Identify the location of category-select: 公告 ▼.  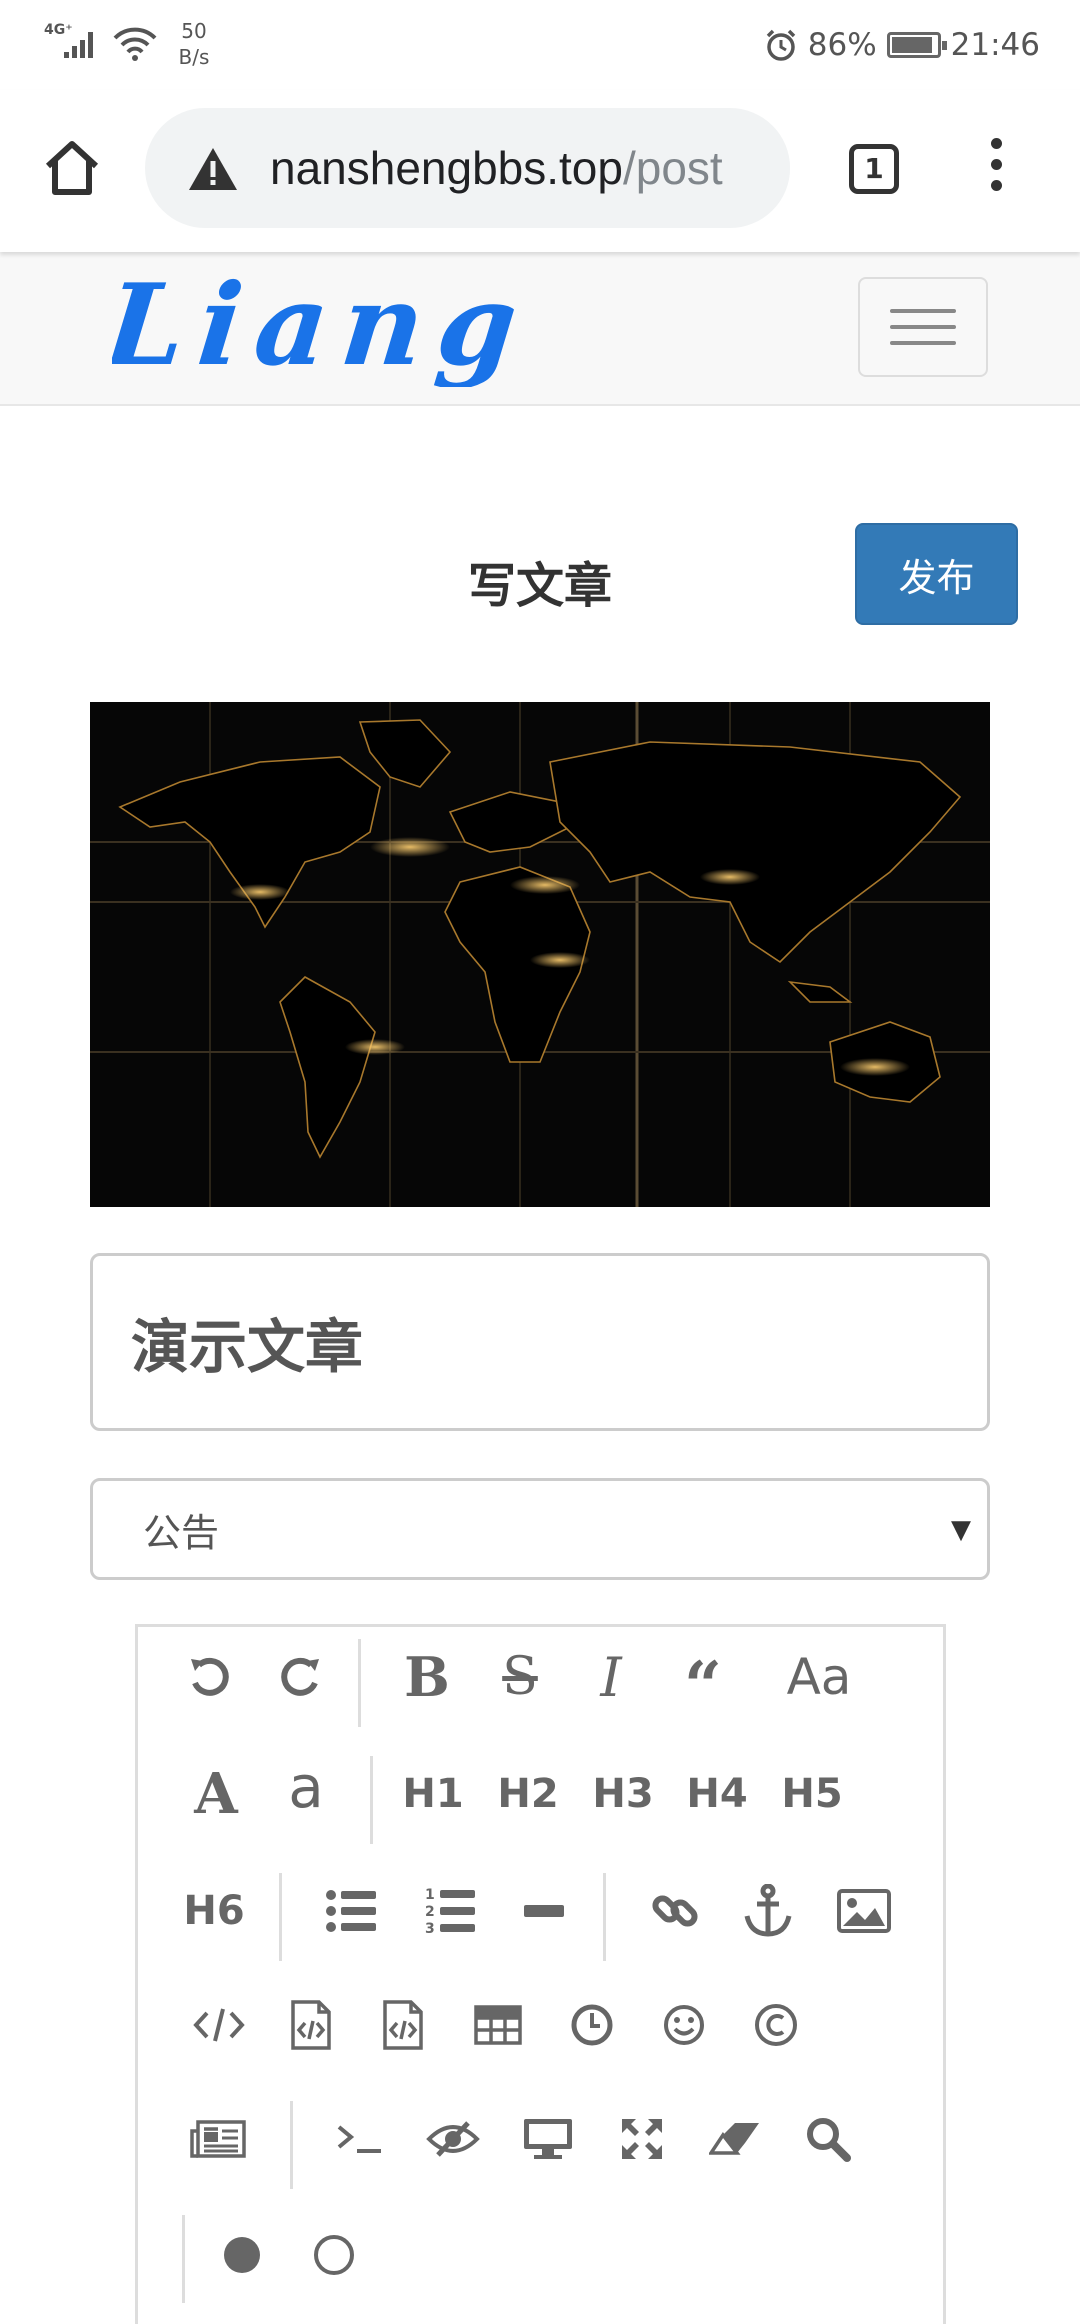
(540, 1529).